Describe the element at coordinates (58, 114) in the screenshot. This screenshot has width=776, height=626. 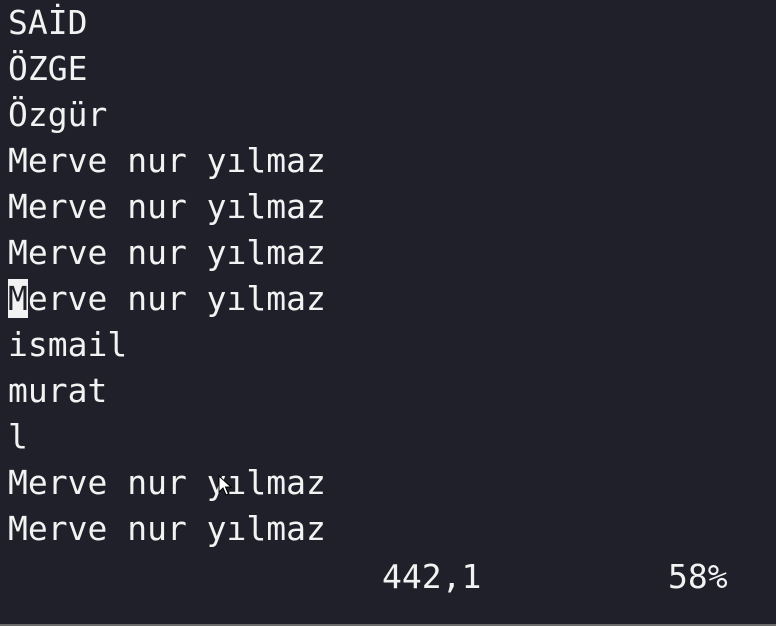
I see `buffer-line: Özgür` at that location.